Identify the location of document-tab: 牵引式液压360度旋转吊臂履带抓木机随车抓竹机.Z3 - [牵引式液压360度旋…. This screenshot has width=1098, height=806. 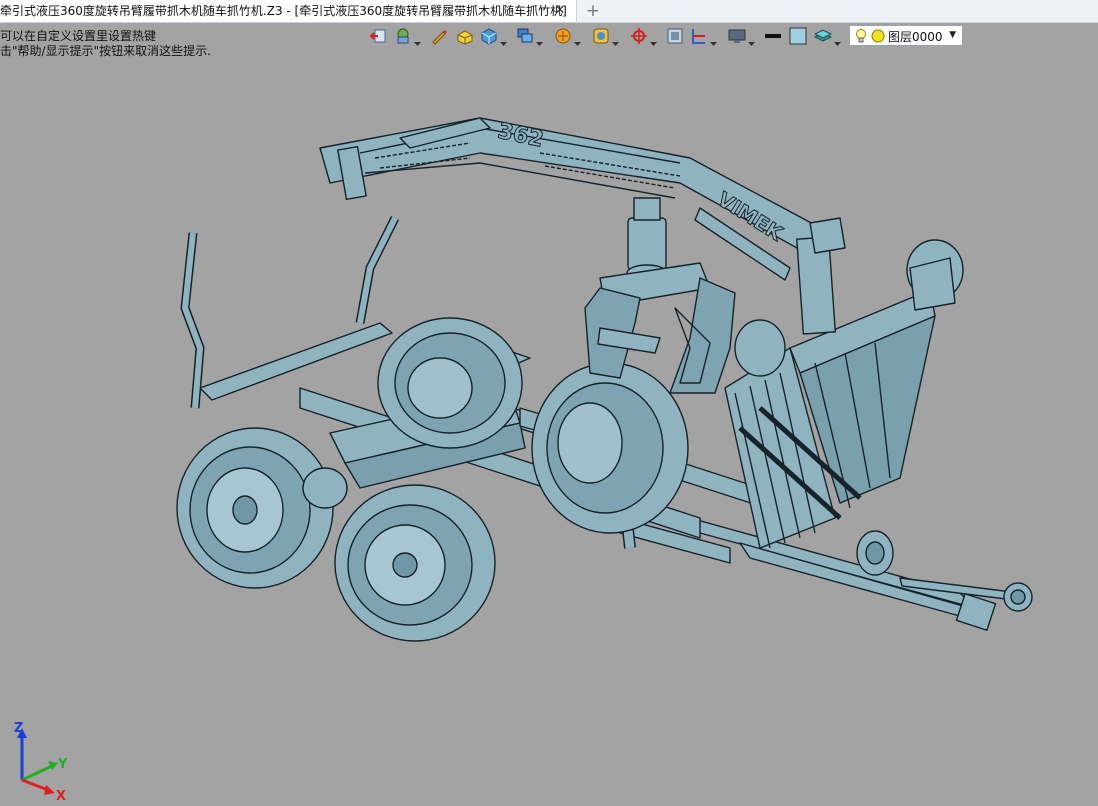
(288, 11).